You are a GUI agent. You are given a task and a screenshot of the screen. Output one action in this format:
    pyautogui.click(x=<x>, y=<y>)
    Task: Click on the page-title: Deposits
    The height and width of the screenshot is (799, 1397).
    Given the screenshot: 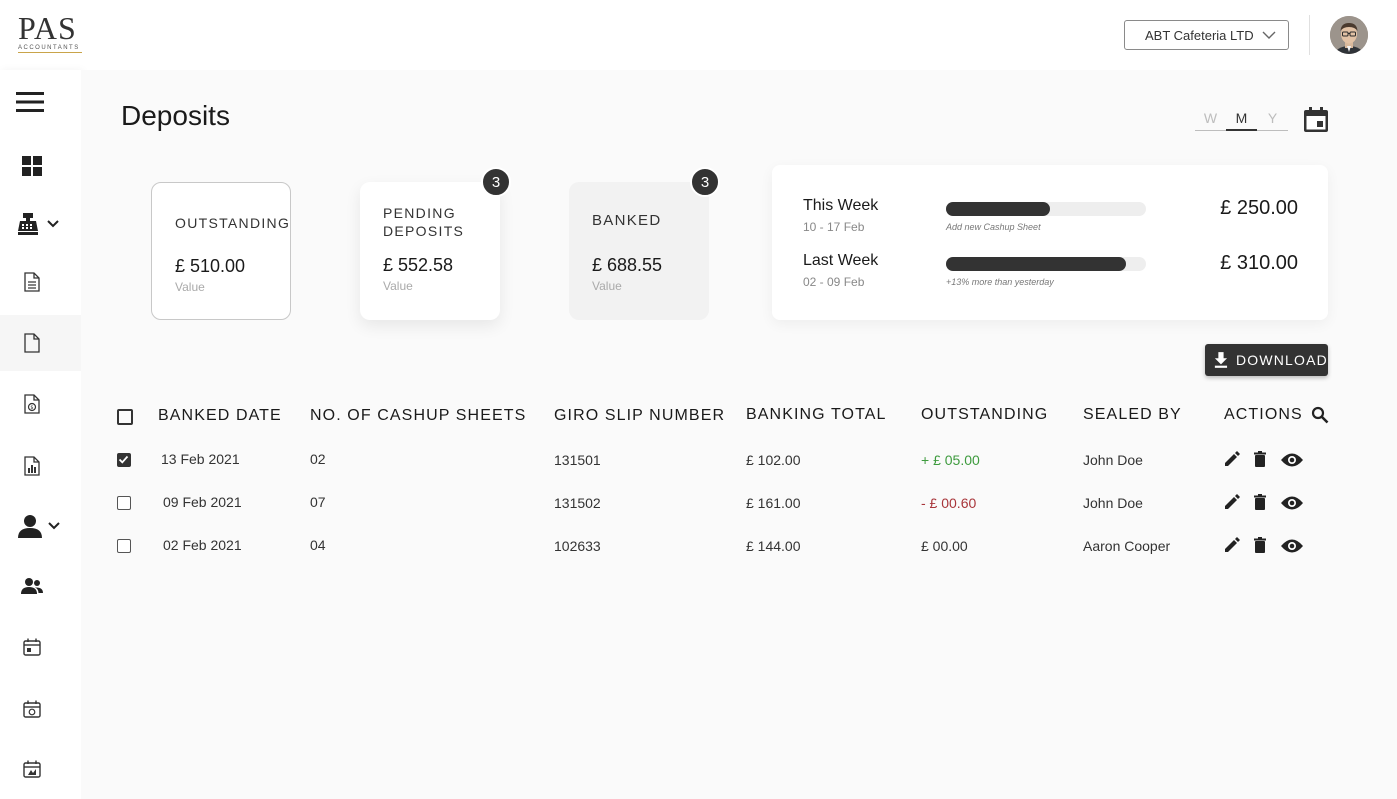 What is the action you would take?
    pyautogui.click(x=175, y=115)
    